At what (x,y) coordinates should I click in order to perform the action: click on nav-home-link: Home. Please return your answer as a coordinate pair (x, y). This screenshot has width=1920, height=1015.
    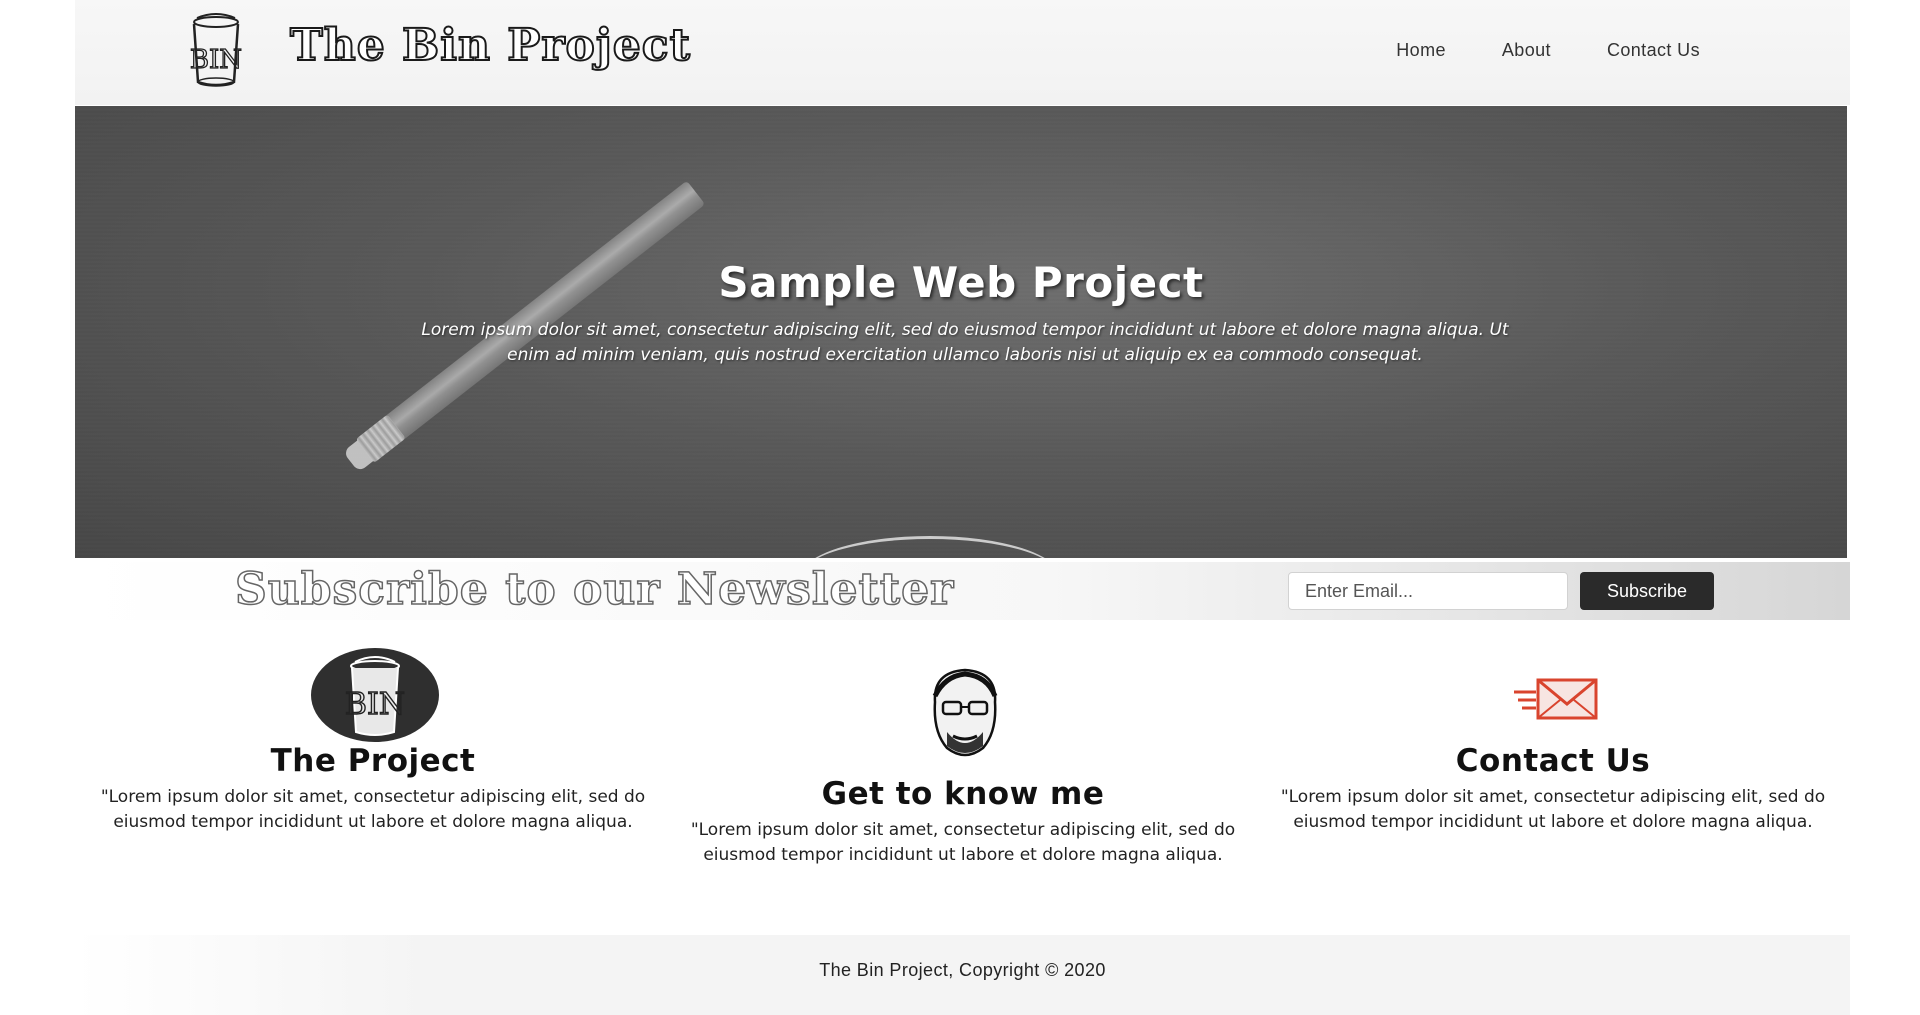
    Looking at the image, I should click on (1421, 50).